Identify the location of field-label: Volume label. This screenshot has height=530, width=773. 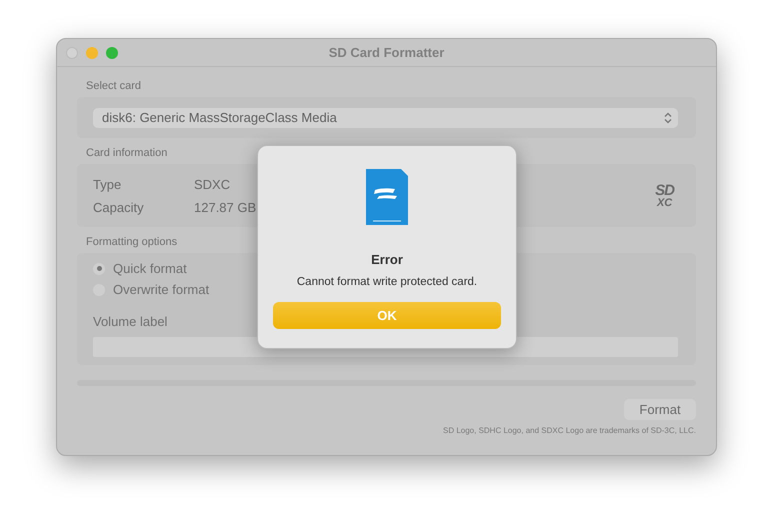
(130, 321).